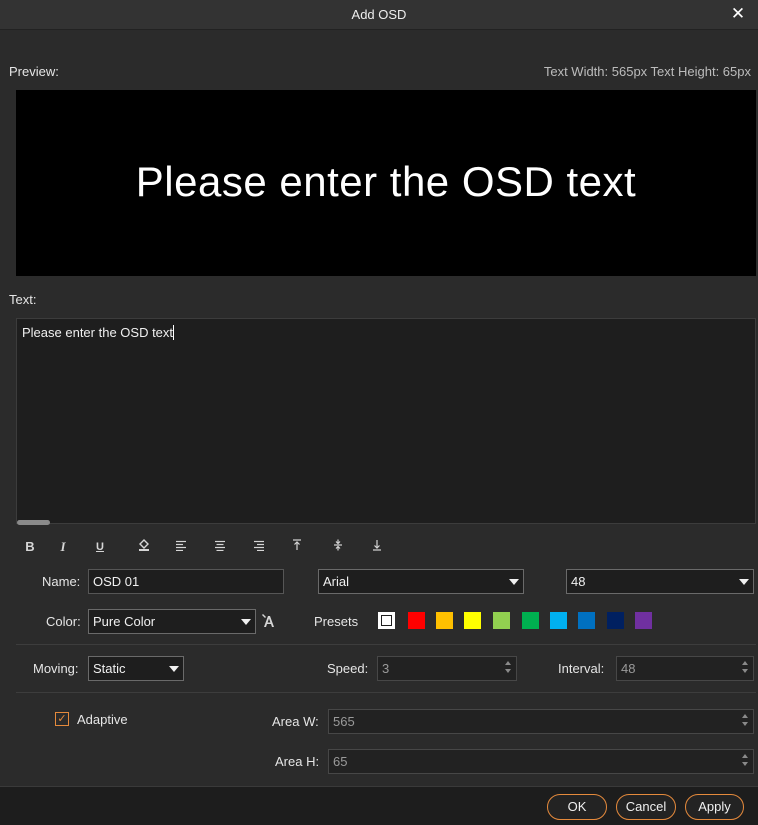 The height and width of the screenshot is (825, 758). Describe the element at coordinates (685, 668) in the screenshot. I see `interval-stepper: 48` at that location.